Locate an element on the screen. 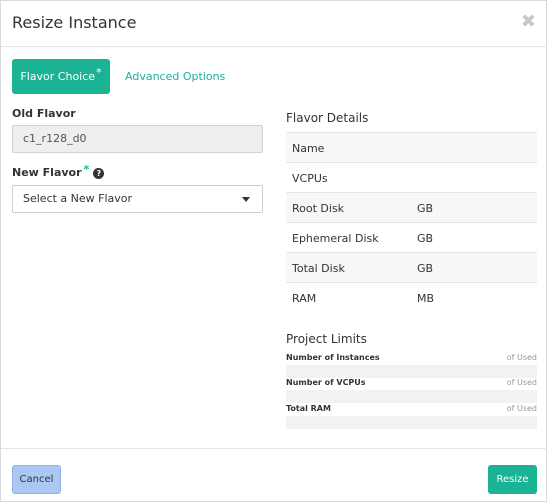  limit-name: Number of Instances is located at coordinates (333, 357).